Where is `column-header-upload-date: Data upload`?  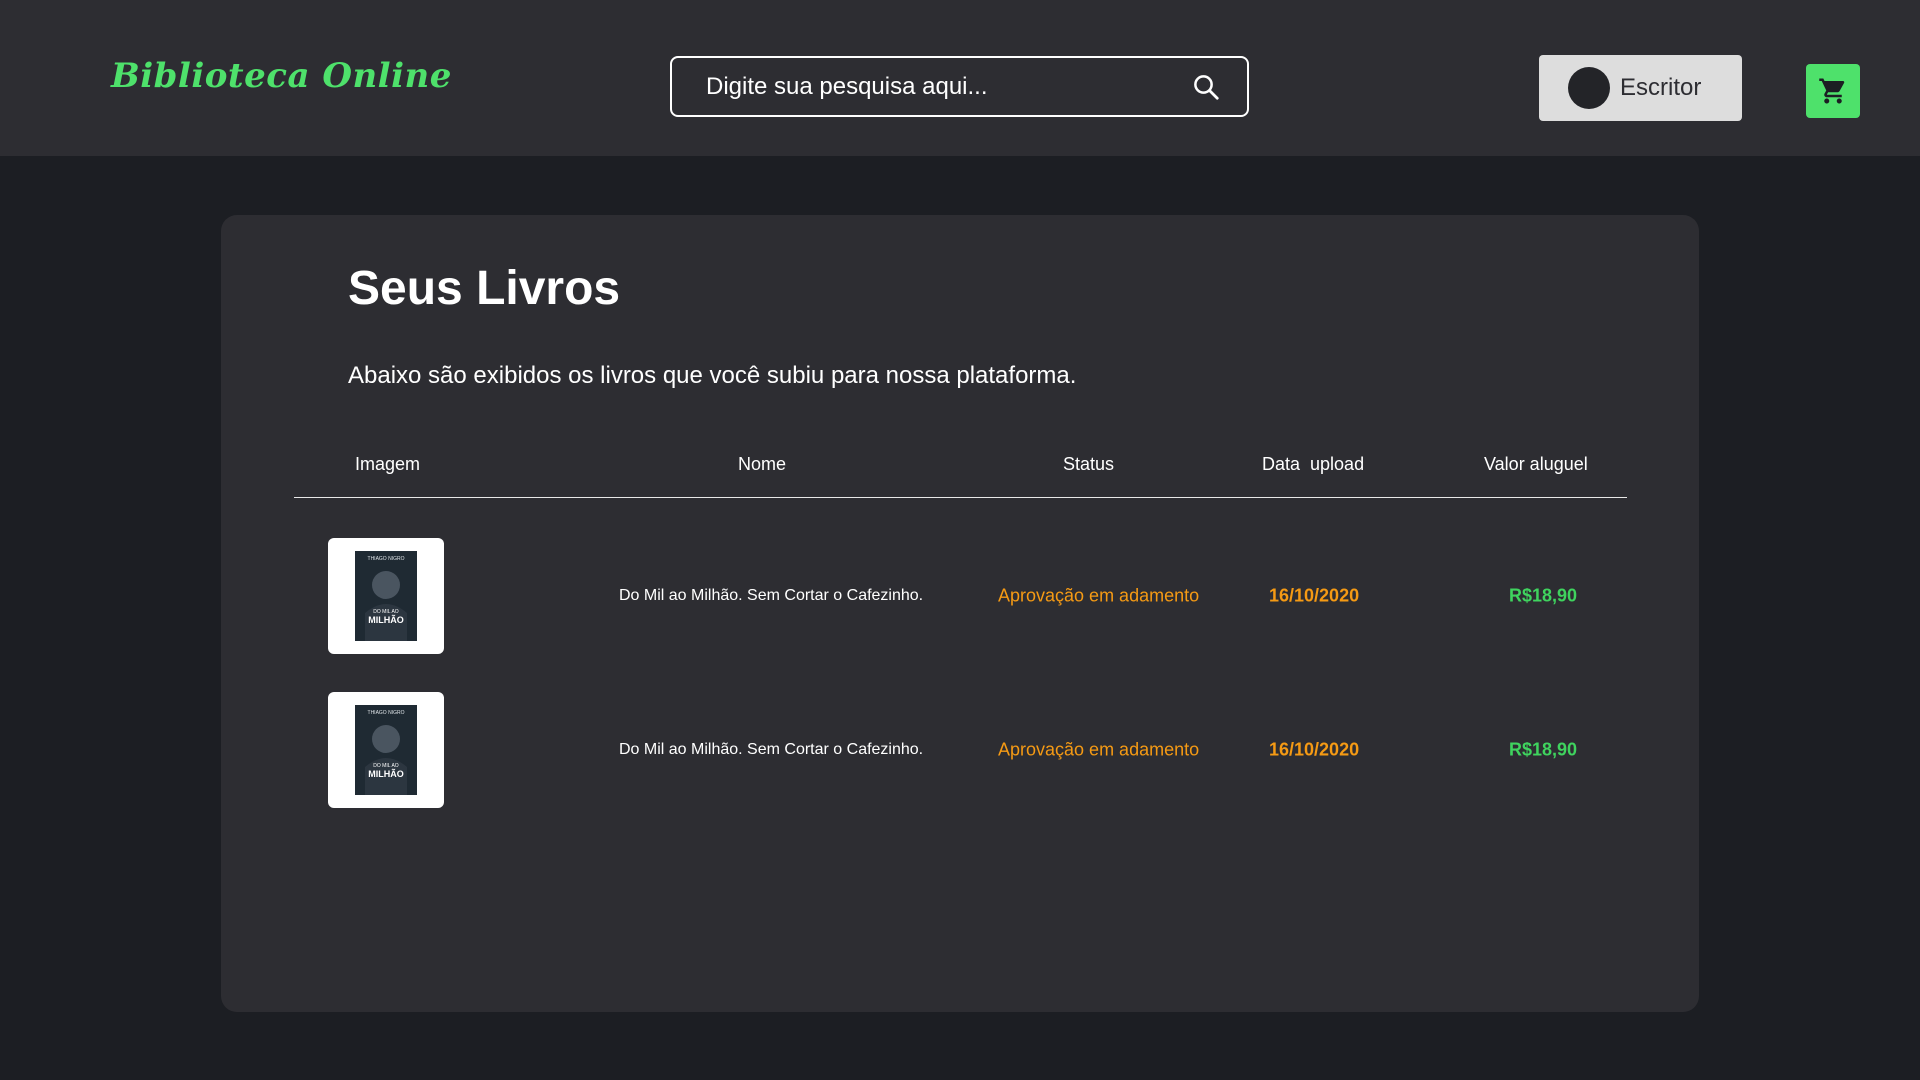
column-header-upload-date: Data upload is located at coordinates (1313, 464).